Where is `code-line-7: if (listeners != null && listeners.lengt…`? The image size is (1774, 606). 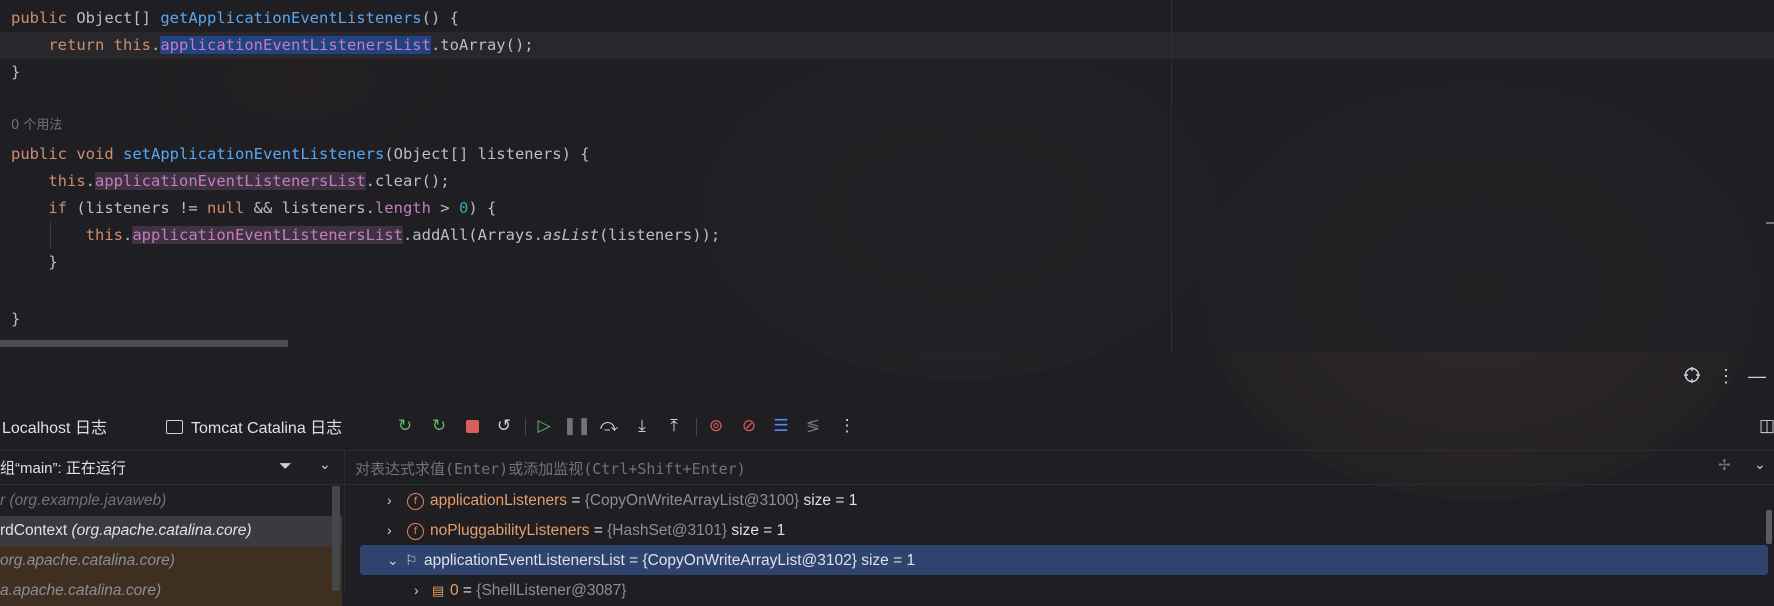
code-line-7: if (listeners != null && listeners.lengt… is located at coordinates (272, 208).